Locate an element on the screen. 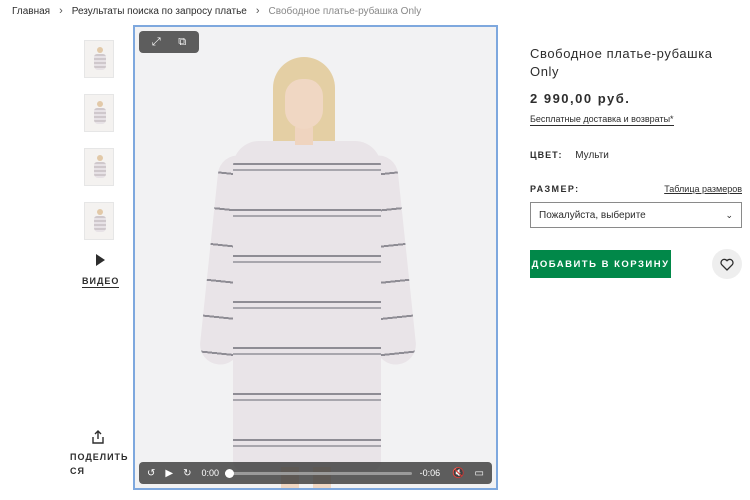 The image size is (750, 500). size-row: РАЗМЕР: Таблица размеров is located at coordinates (636, 189).